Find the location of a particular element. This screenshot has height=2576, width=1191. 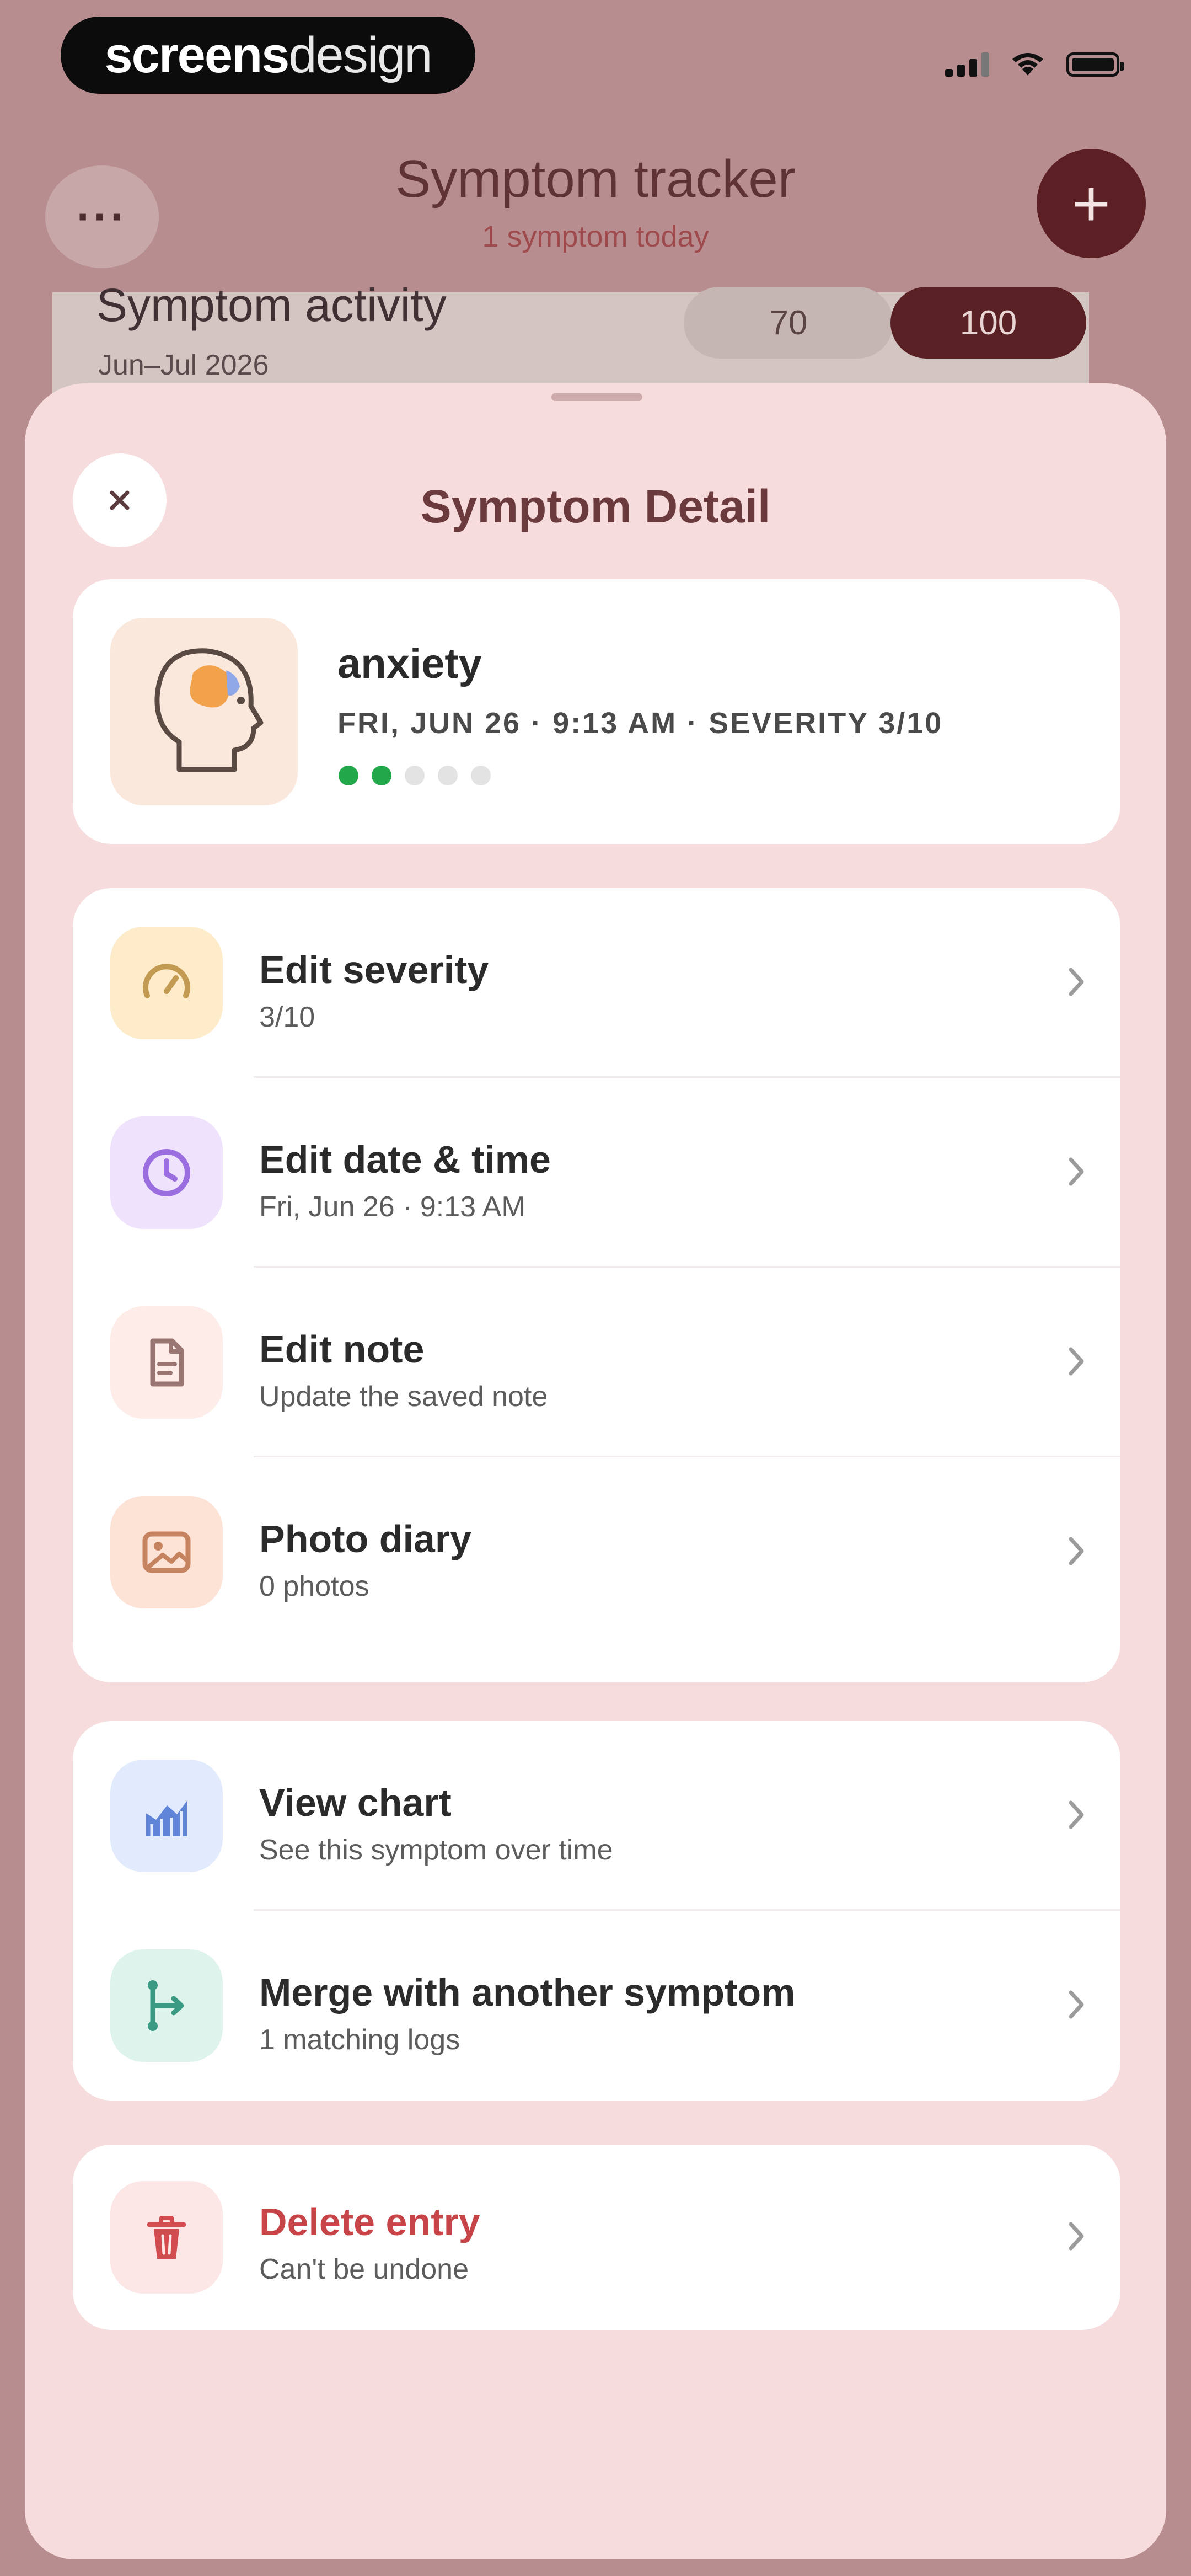

photo-diary-count: 0 photos is located at coordinates (314, 1586).